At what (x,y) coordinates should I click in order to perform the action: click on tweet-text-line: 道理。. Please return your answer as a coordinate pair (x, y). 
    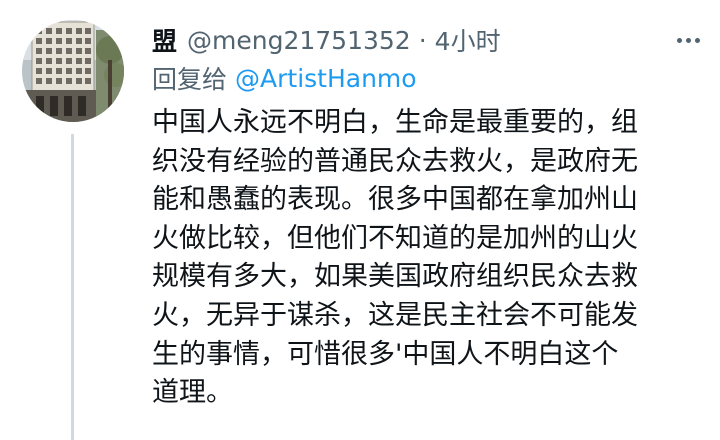
    Looking at the image, I should click on (192, 393).